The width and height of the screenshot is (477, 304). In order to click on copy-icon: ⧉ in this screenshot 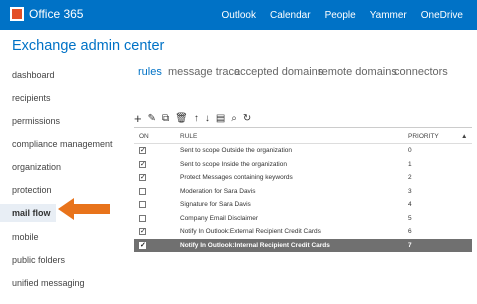, I will do `click(165, 118)`.